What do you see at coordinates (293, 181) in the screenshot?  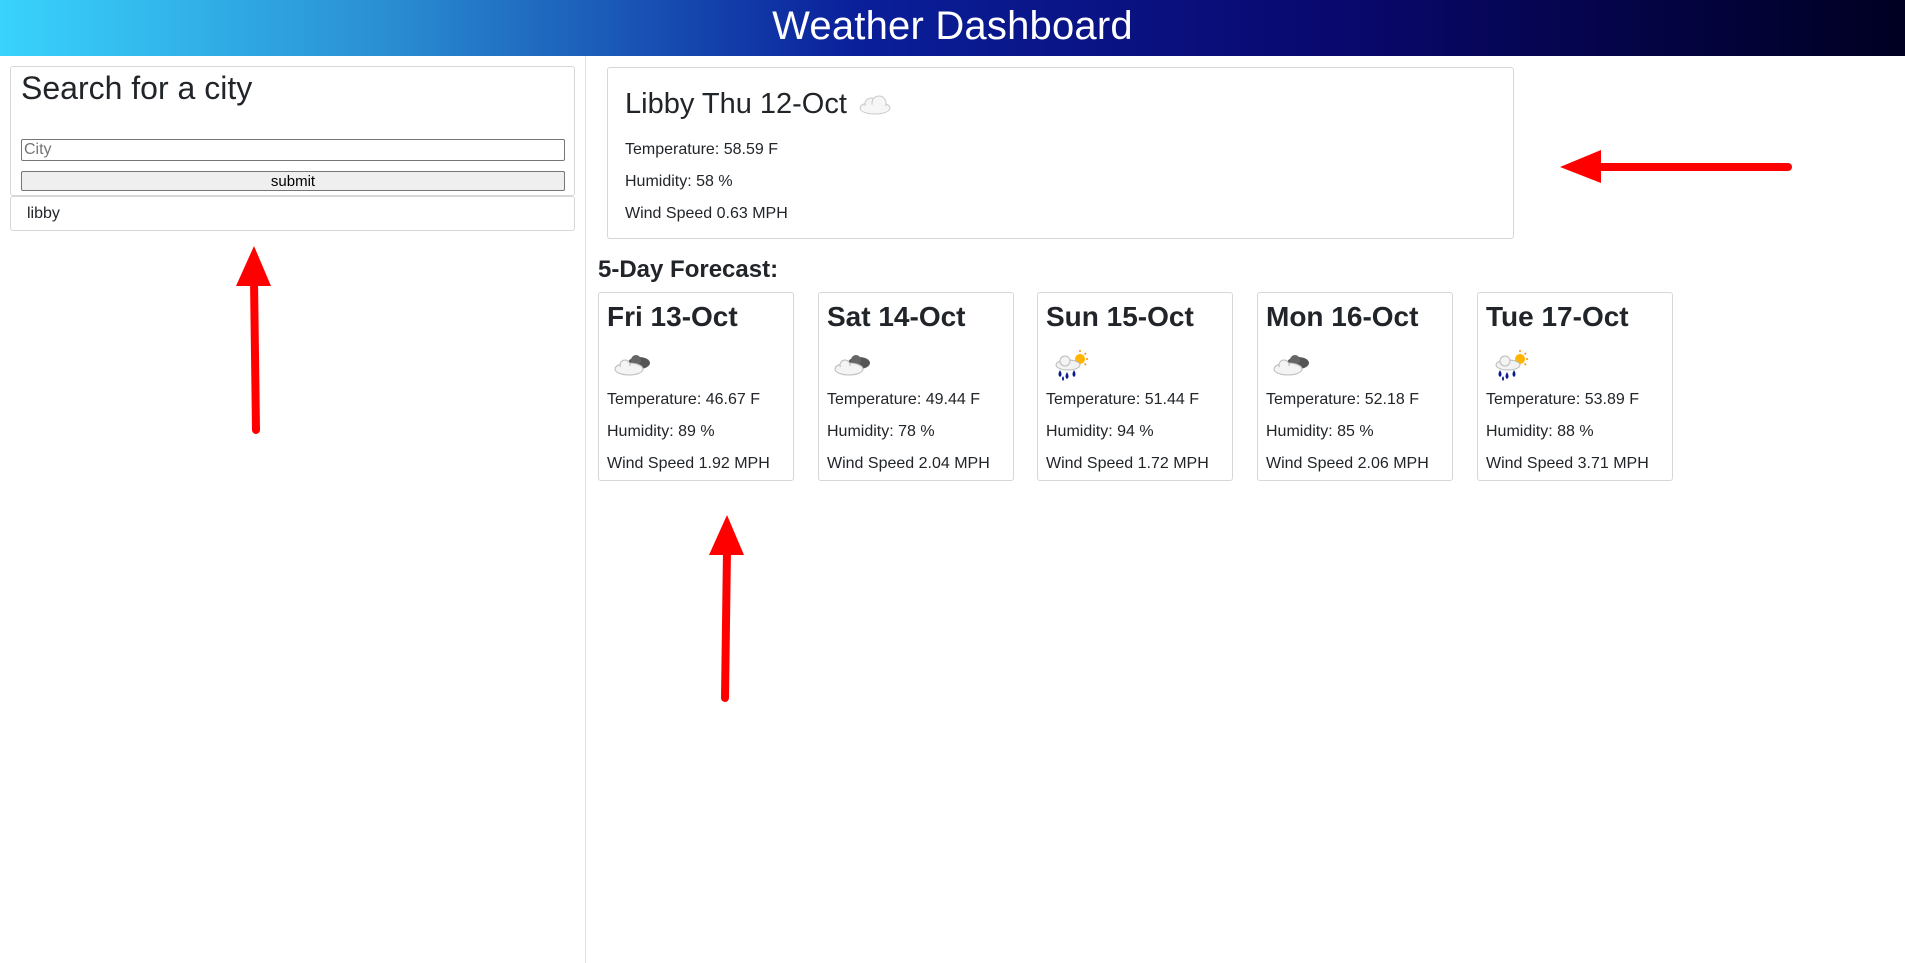 I see `submit-button: submit` at bounding box center [293, 181].